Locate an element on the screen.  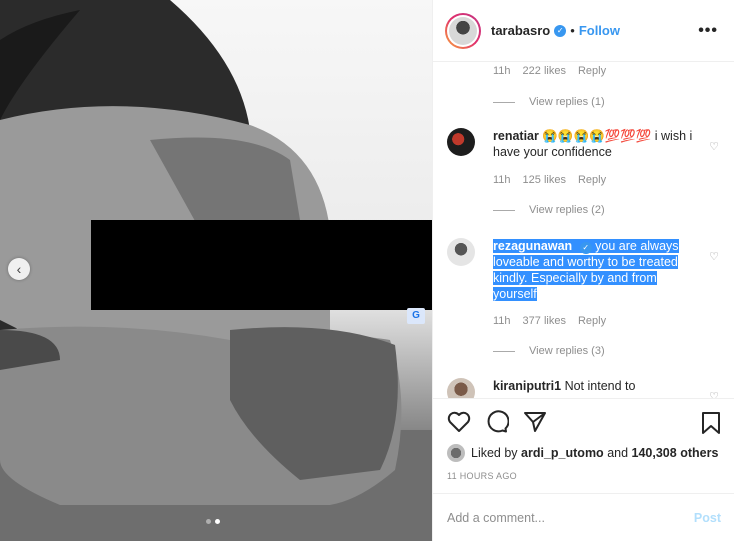
comment-meta: 11h 125 likes Reply is located at coordinates (550, 180).